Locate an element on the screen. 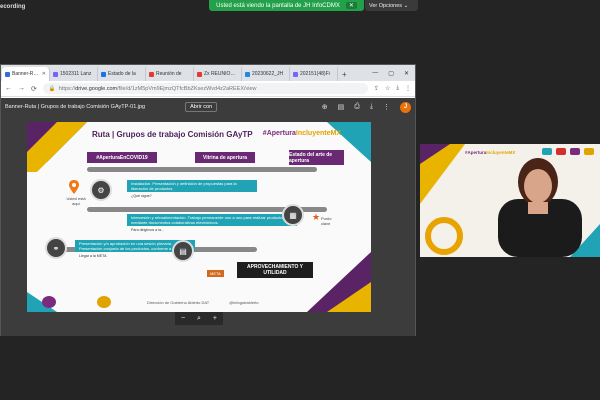  view-options-label: Ver Opciones is located at coordinates (386, 5).